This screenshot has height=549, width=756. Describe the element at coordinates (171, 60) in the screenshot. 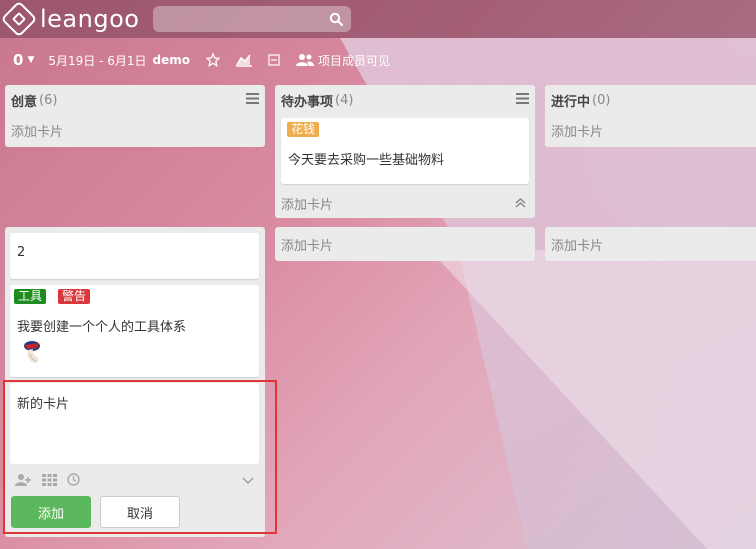

I see `board-name: demo` at that location.